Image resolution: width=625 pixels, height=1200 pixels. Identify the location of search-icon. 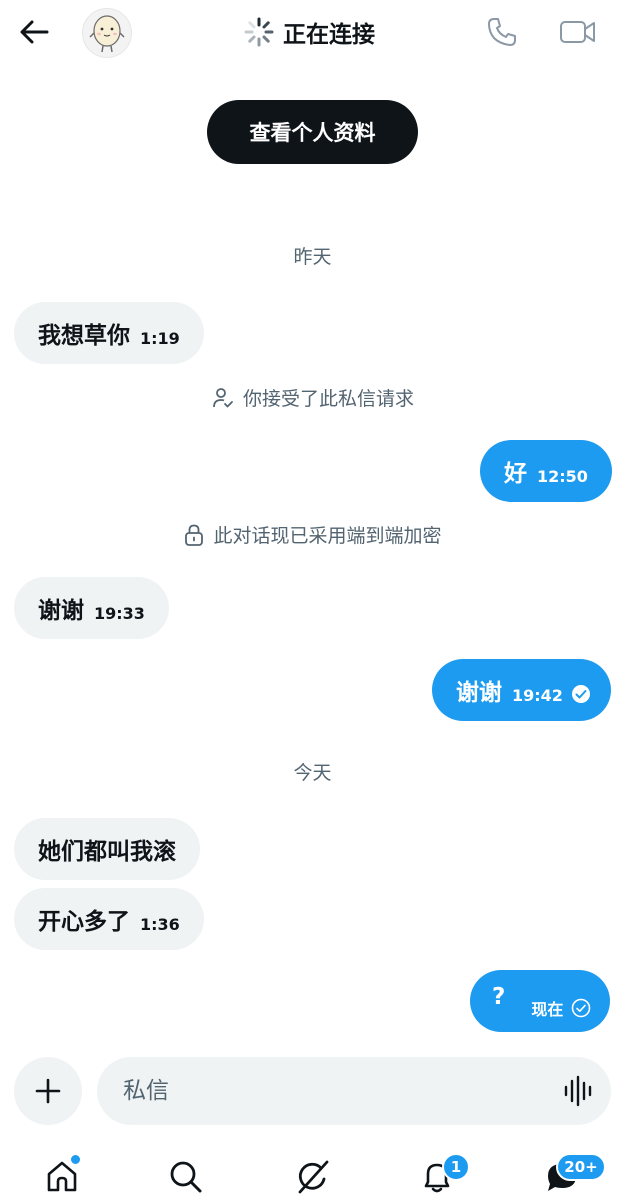
(186, 1177).